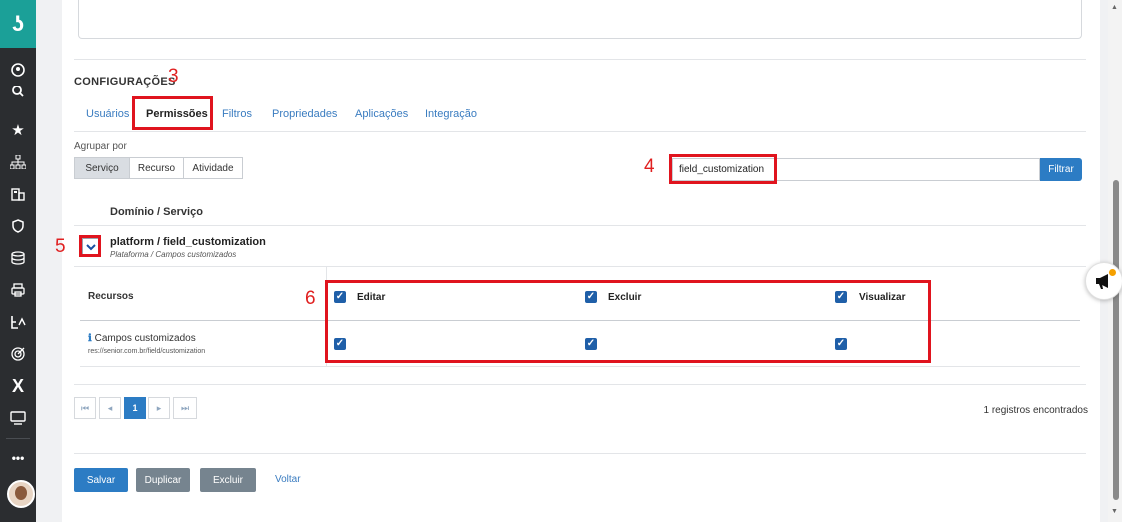  Describe the element at coordinates (102, 168) in the screenshot. I see `group-servico: Serviço` at that location.